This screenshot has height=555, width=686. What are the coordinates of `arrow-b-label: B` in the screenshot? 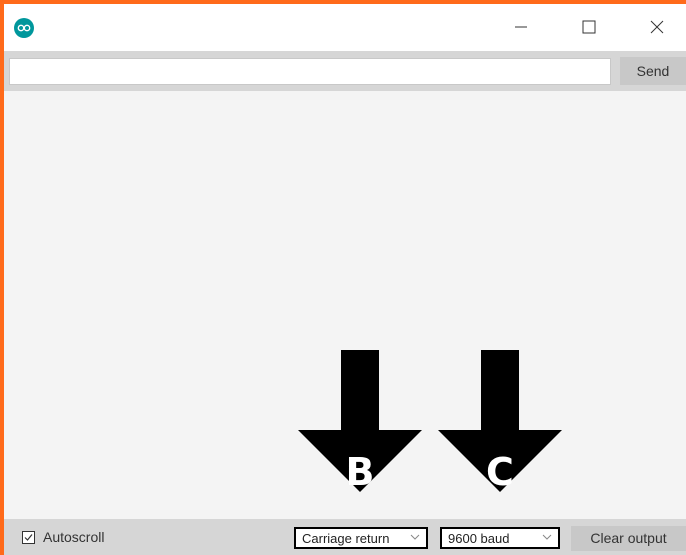 It's located at (360, 472).